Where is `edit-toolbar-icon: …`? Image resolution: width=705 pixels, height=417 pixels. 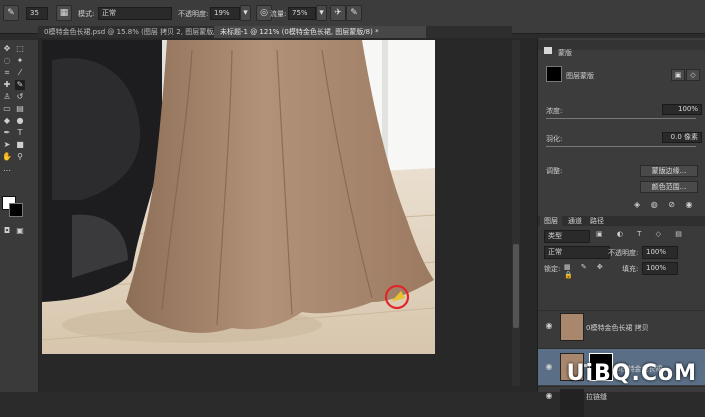 edit-toolbar-icon: … is located at coordinates (7, 169).